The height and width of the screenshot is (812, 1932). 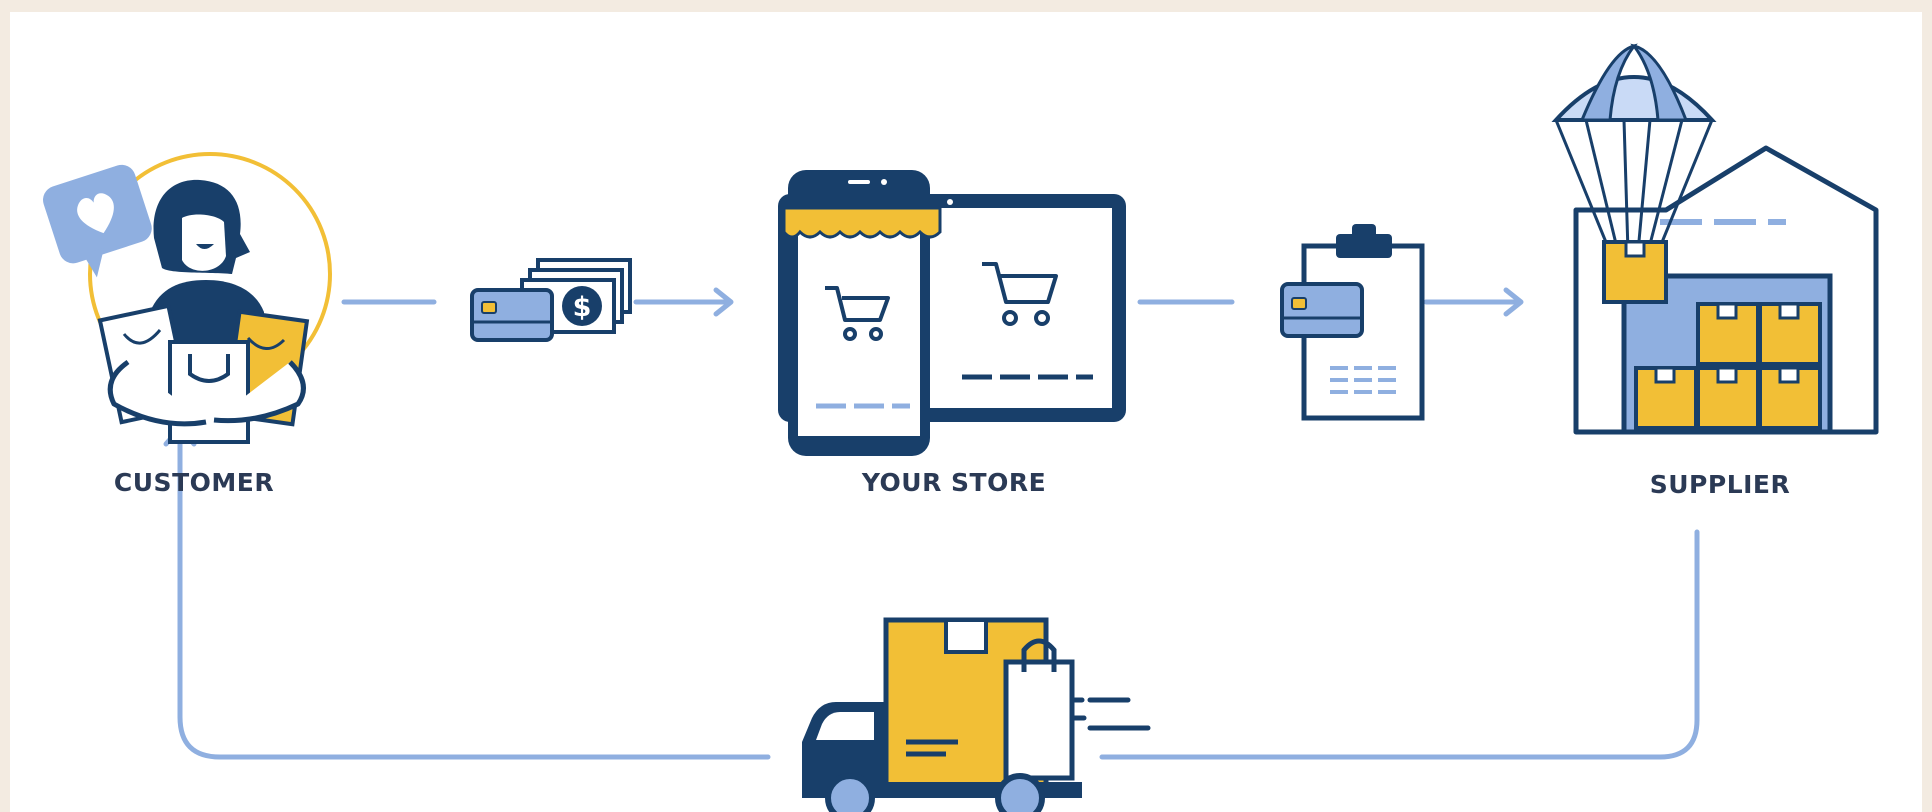 I want to click on supplier-label: SUPPLIER, so click(x=1720, y=484).